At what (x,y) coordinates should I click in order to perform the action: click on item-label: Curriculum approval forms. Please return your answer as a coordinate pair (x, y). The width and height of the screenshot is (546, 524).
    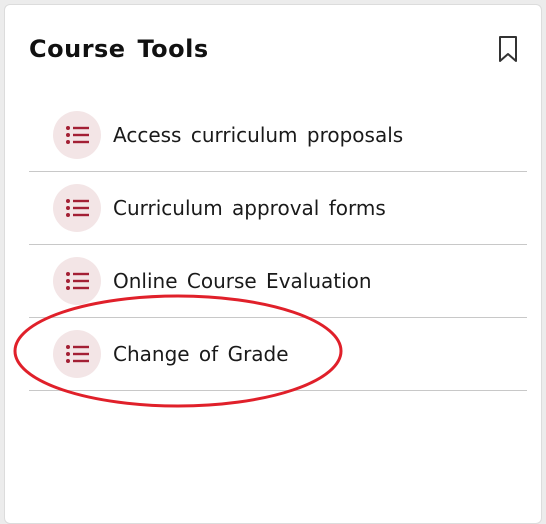
    Looking at the image, I should click on (249, 208).